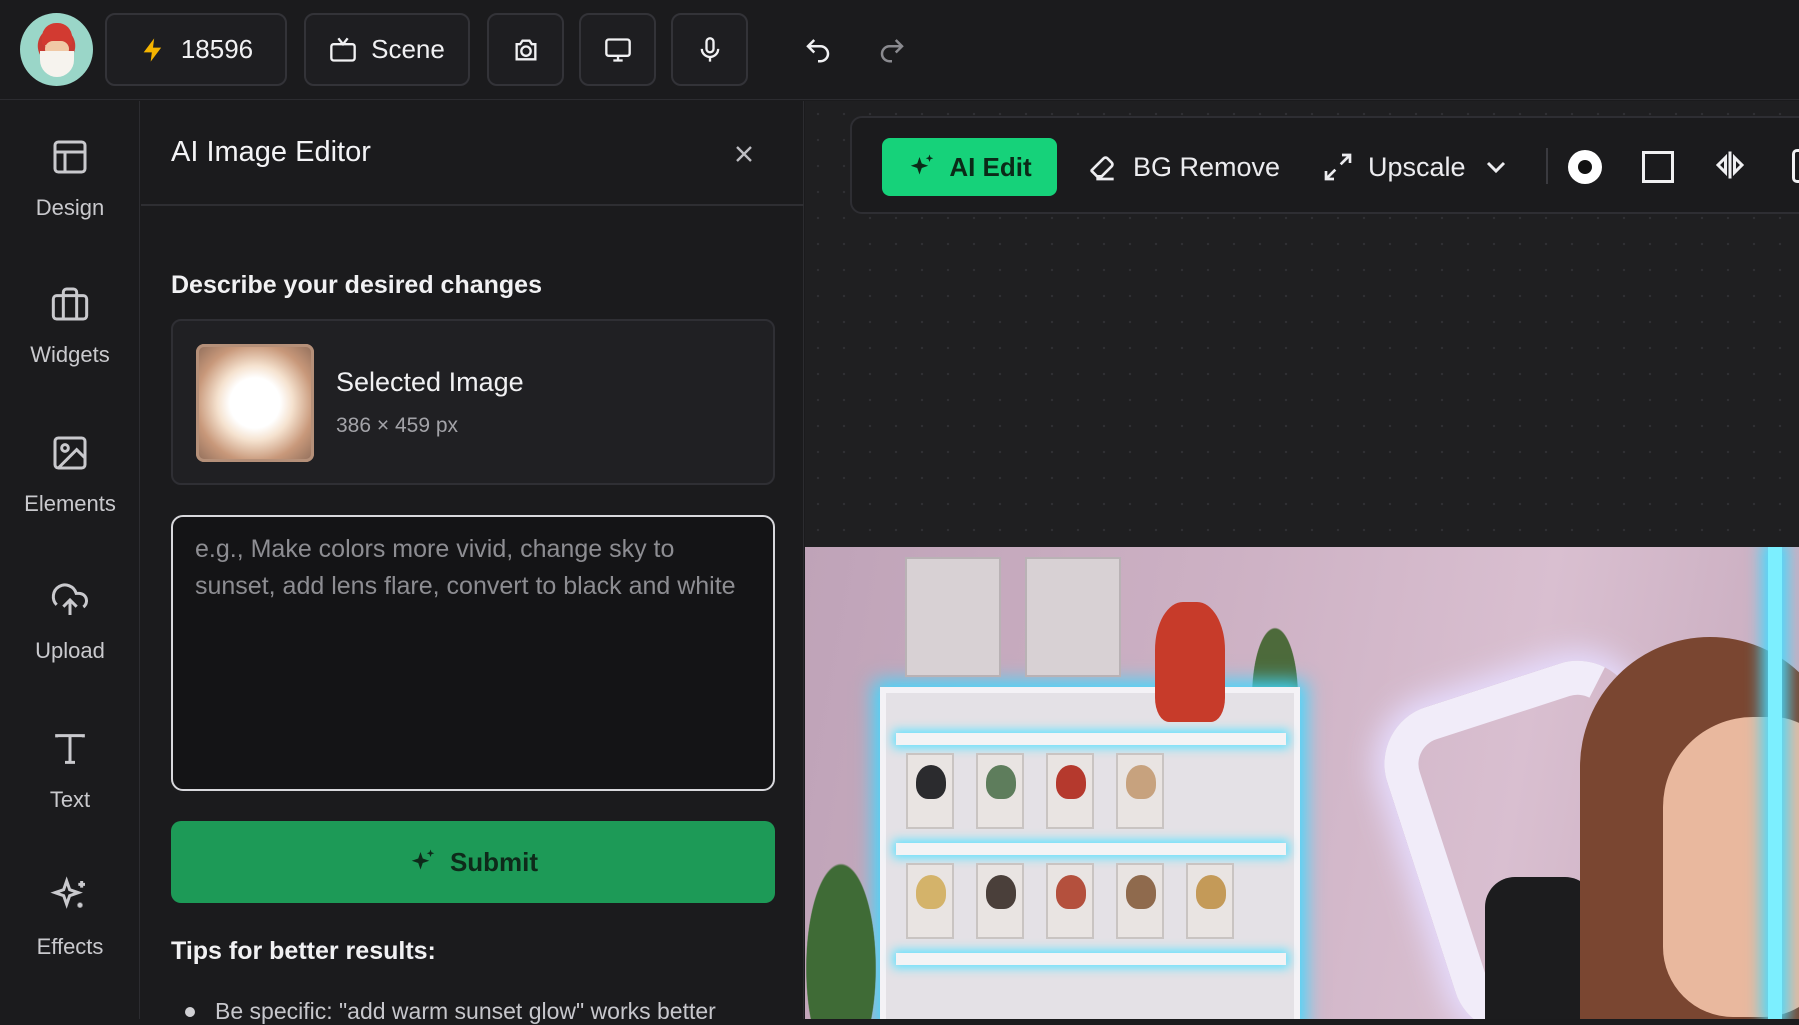 Image resolution: width=1799 pixels, height=1025 pixels. I want to click on frame-icon, so click(1795, 166).